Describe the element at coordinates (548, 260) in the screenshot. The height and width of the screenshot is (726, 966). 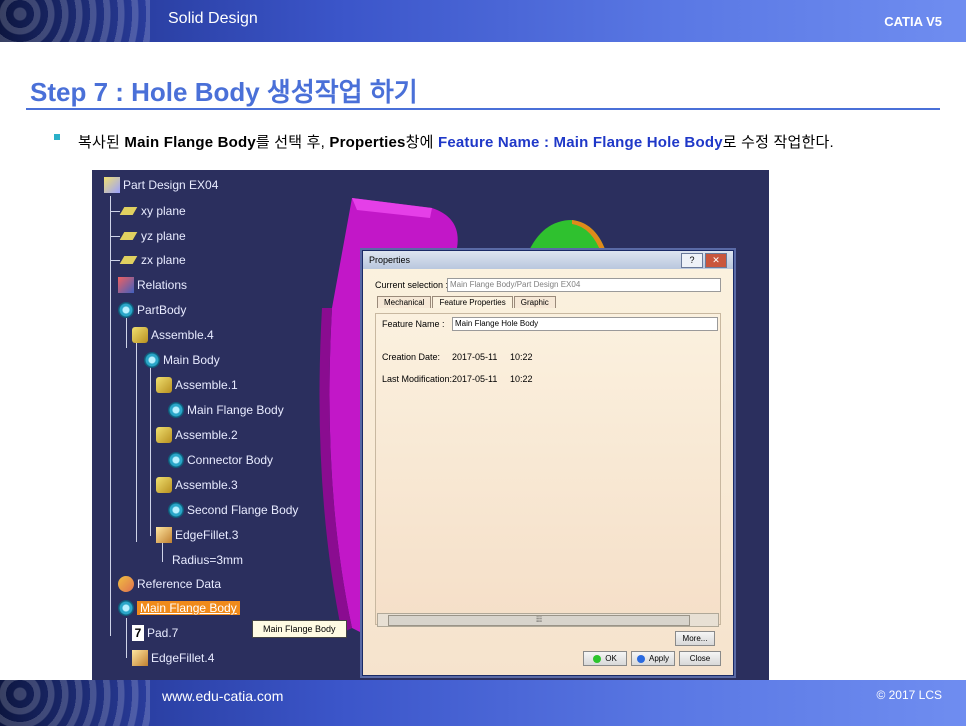
I see `dialog-titlebar: Properties ? ✕` at that location.